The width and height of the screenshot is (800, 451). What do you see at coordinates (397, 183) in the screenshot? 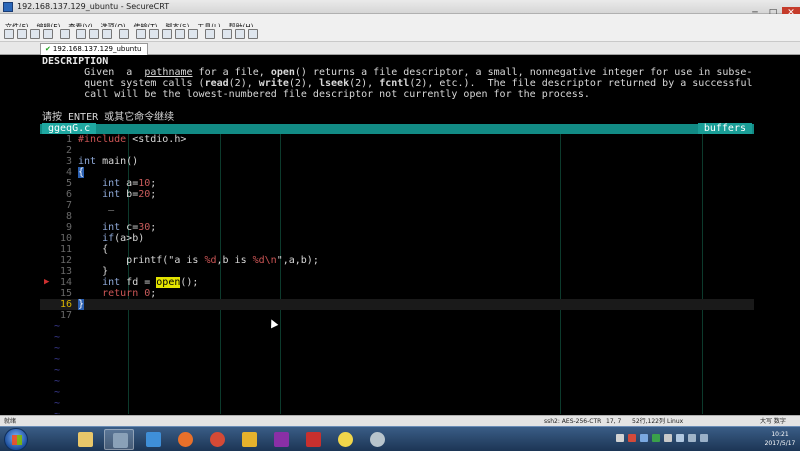
I see `code-line: 5 int a=10;` at bounding box center [397, 183].